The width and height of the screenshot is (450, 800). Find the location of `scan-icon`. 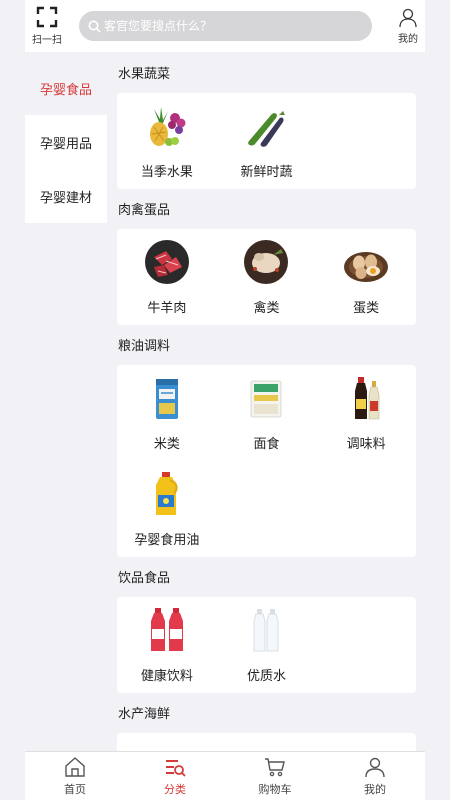

scan-icon is located at coordinates (47, 17).